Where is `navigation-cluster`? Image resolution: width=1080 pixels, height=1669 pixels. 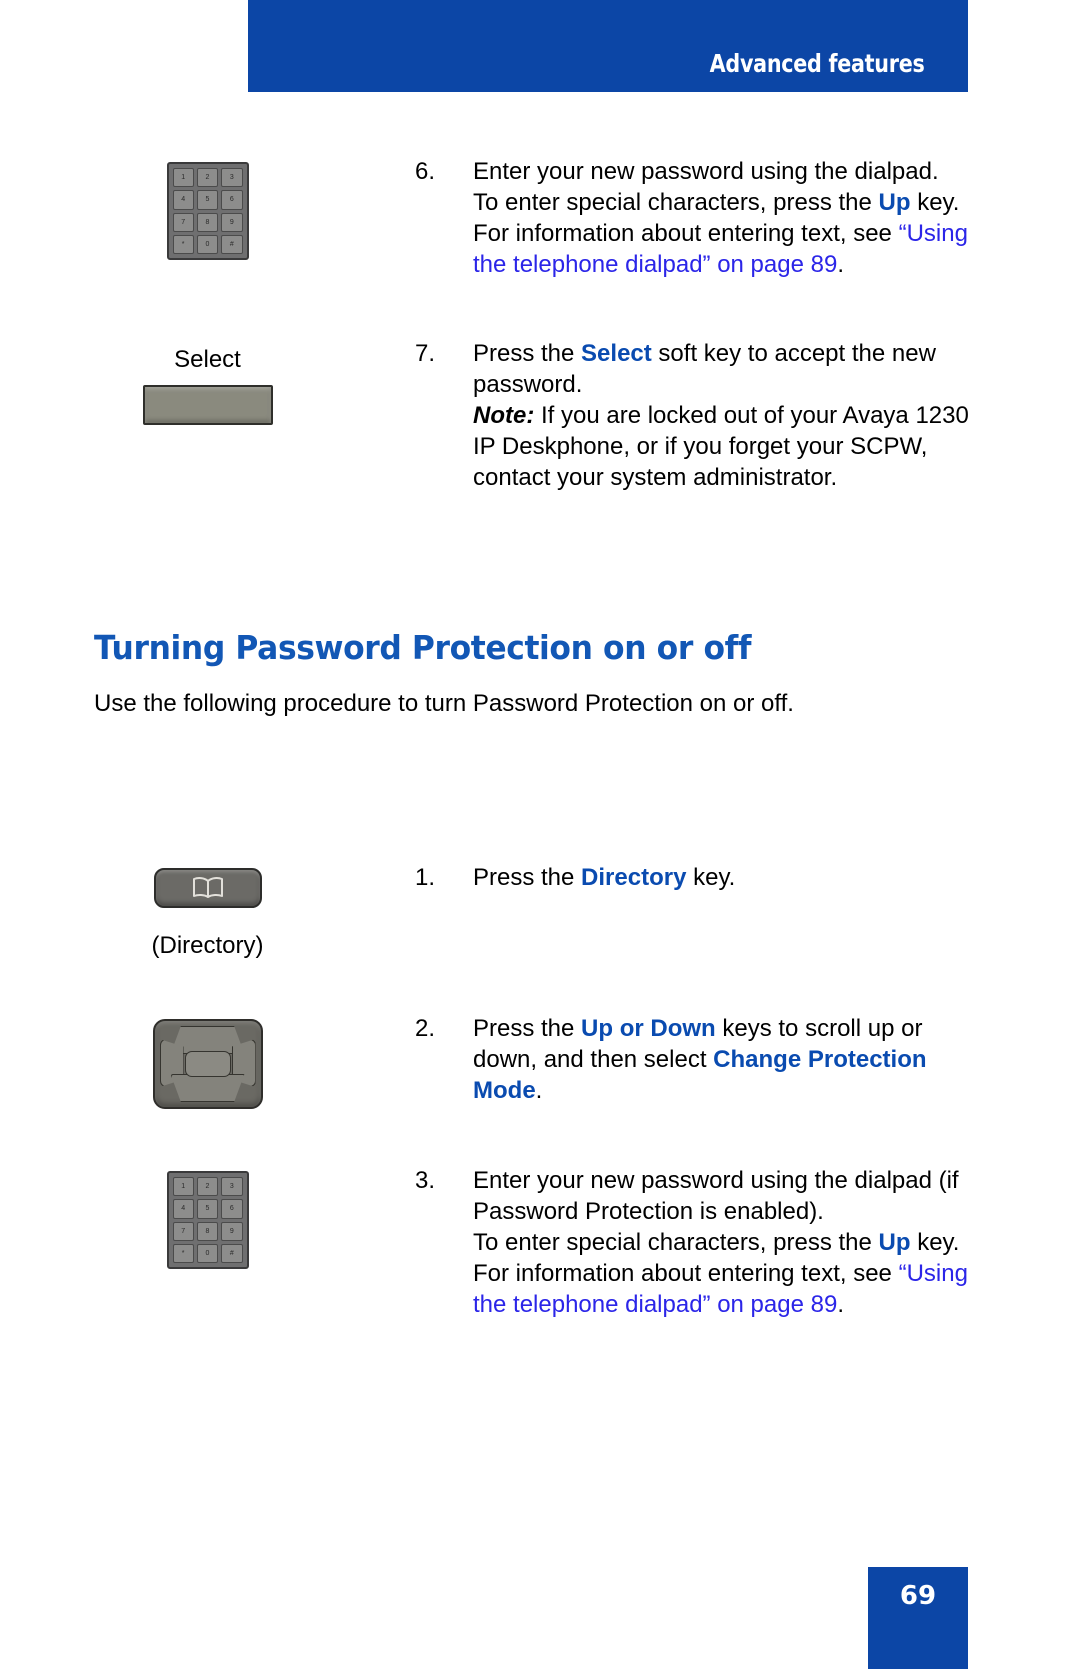
navigation-cluster is located at coordinates (207, 1064).